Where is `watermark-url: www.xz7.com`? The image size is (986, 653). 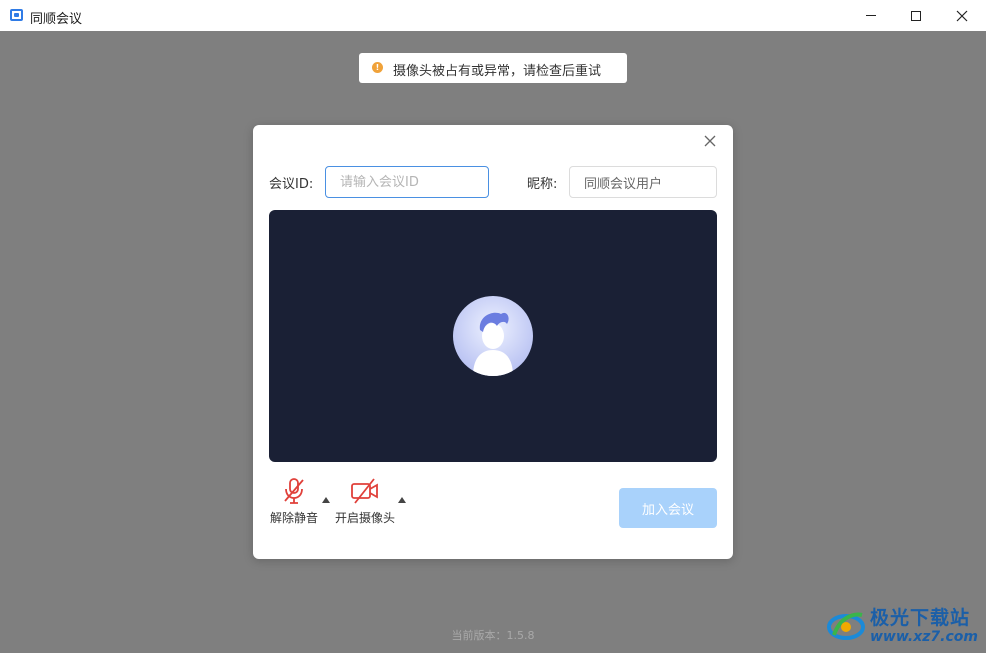
watermark-url: www.xz7.com is located at coordinates (924, 637).